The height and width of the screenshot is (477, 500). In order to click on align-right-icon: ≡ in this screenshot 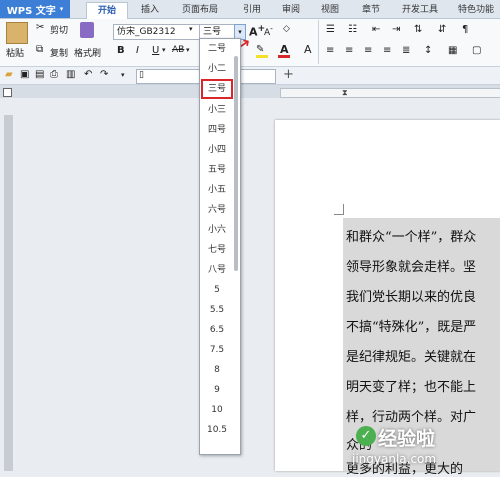, I will do `click(368, 50)`.